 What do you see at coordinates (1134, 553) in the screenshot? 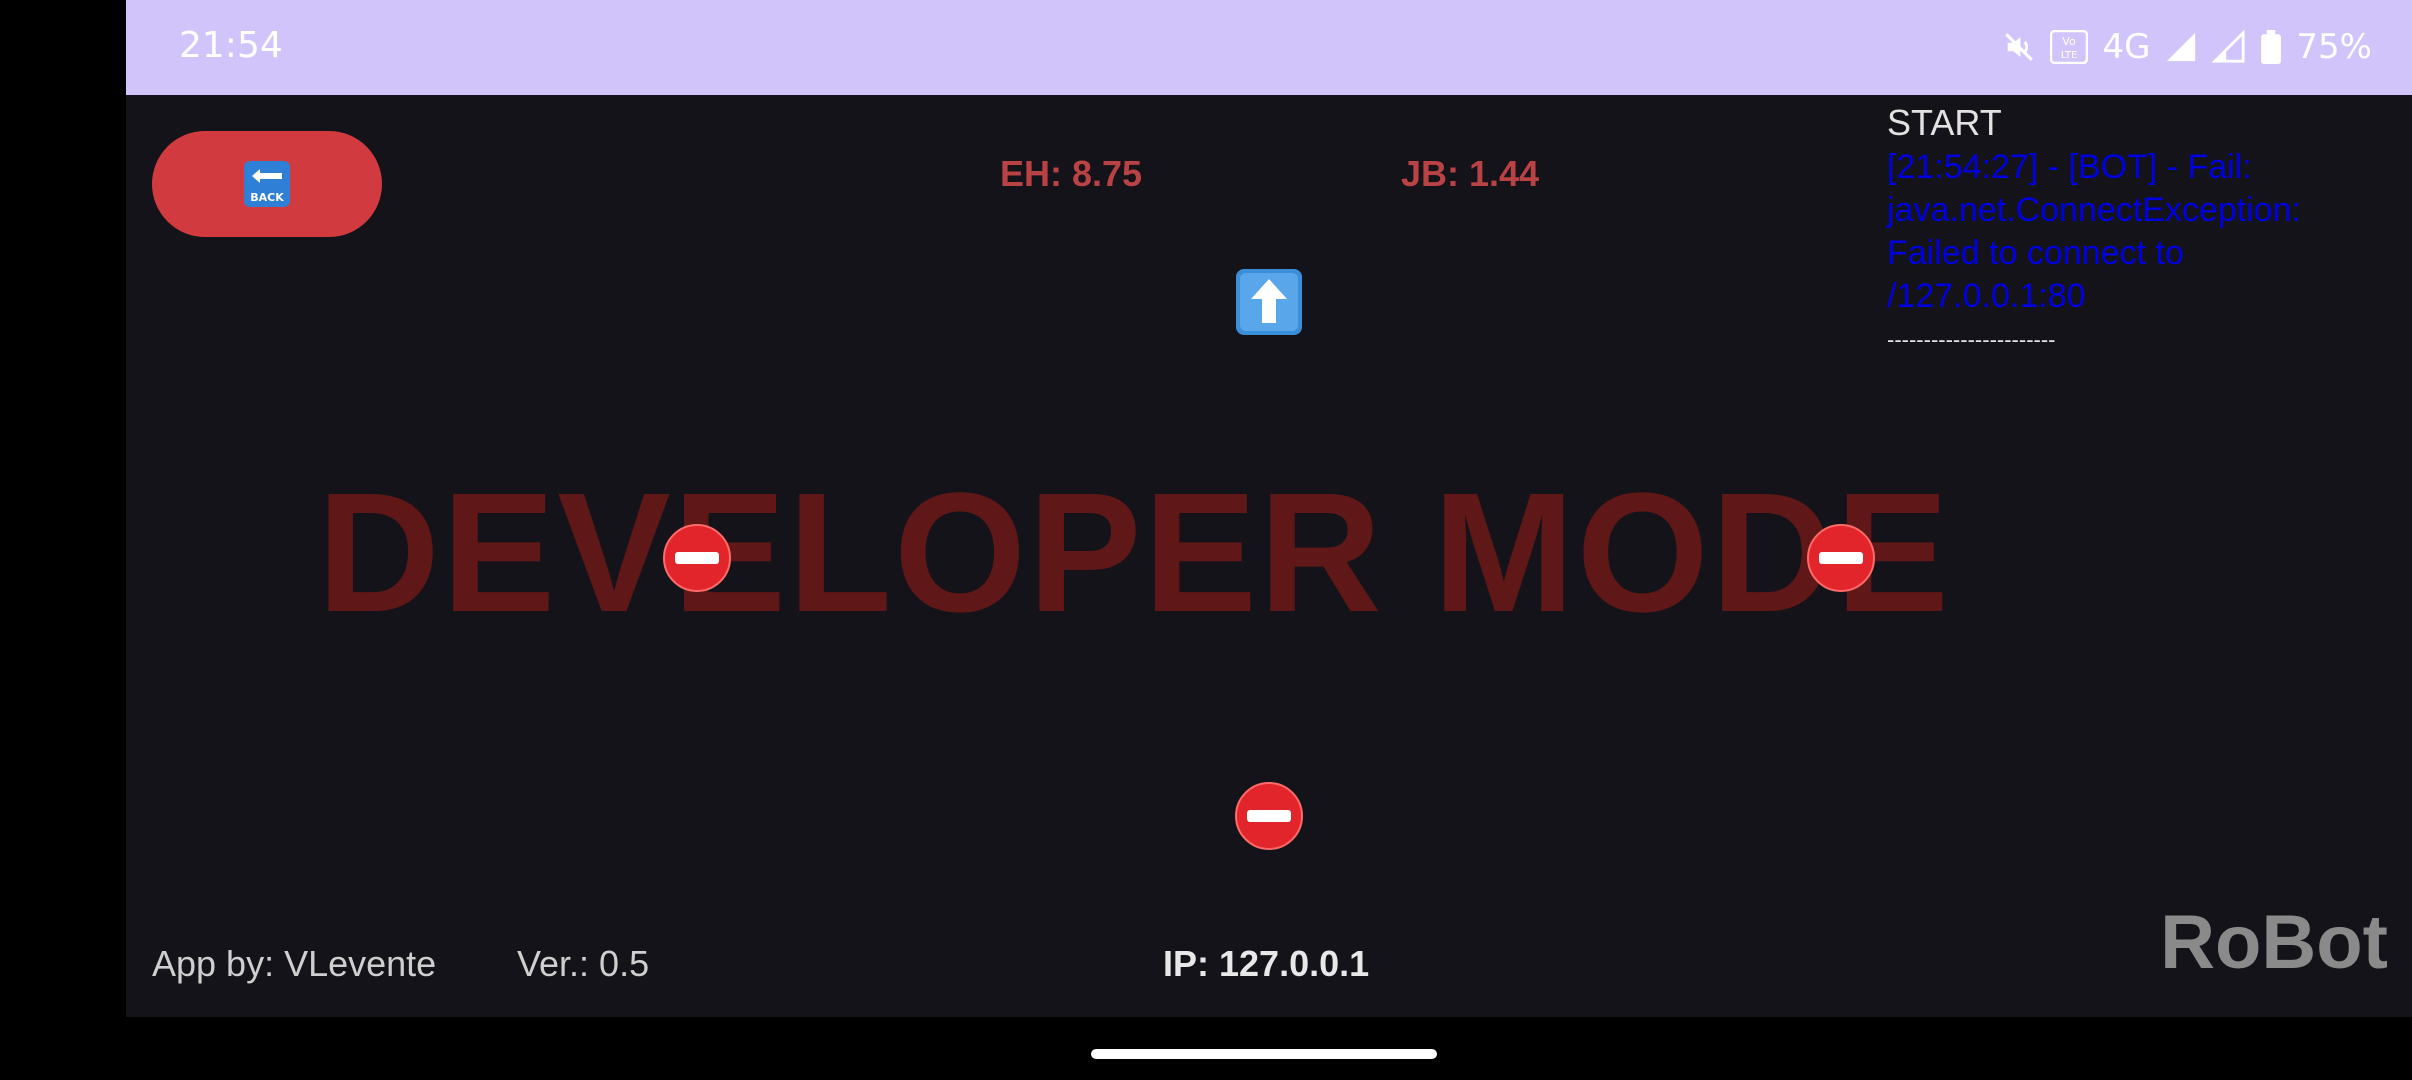
I see `developer-mode-watermark: DEVELOPER MODE` at bounding box center [1134, 553].